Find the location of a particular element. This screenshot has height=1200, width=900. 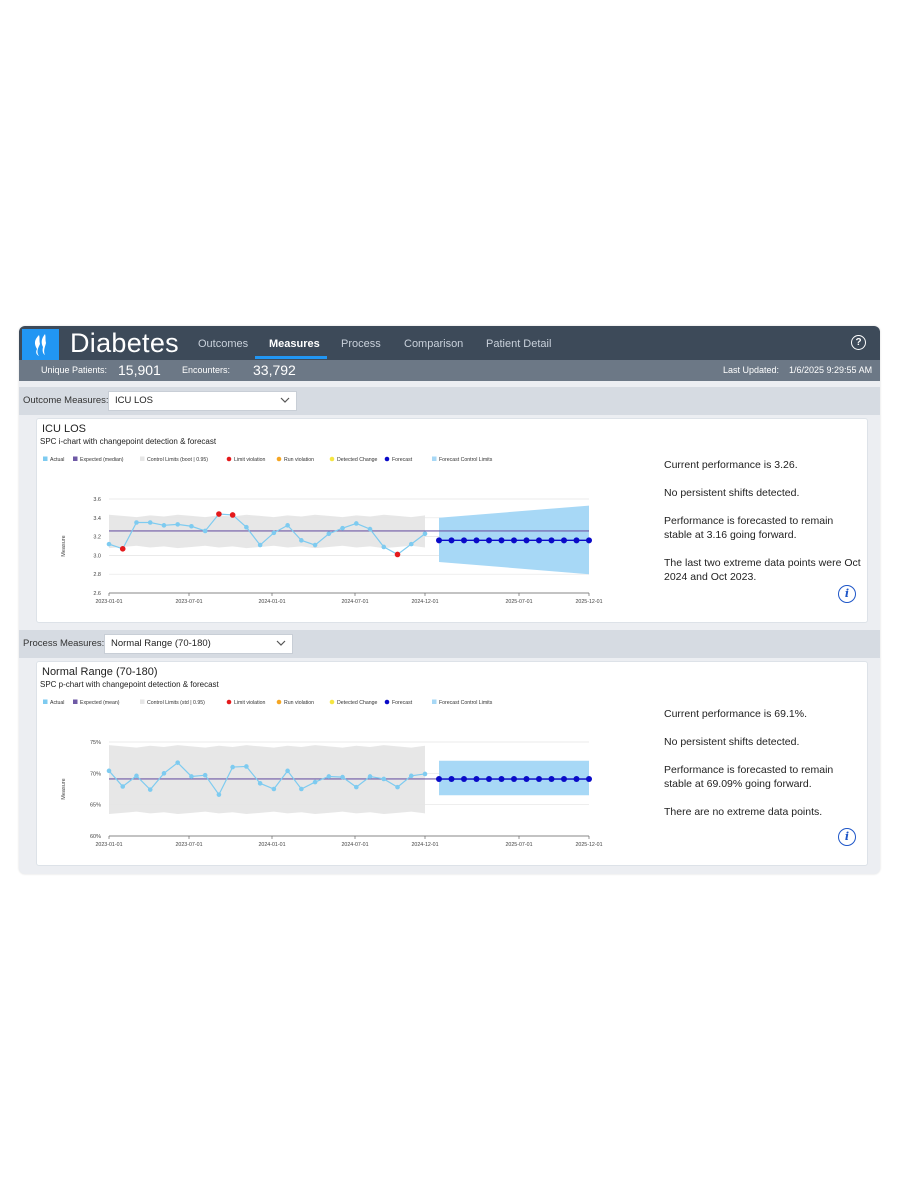

legend-label: Control Limits (std | 0.95) is located at coordinates (176, 703).